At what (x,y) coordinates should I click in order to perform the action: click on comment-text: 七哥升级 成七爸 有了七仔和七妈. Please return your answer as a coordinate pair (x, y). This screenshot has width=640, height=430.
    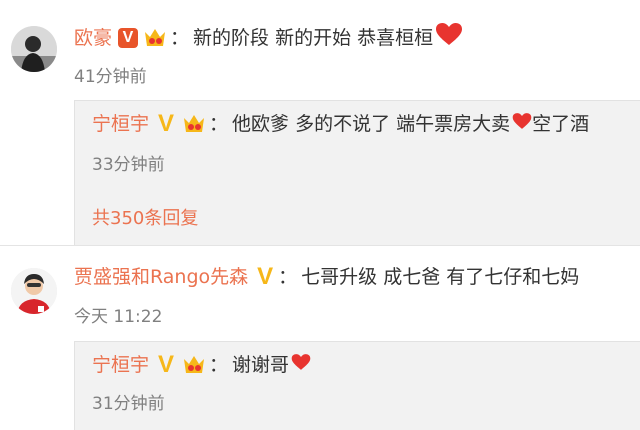
    Looking at the image, I should click on (440, 277).